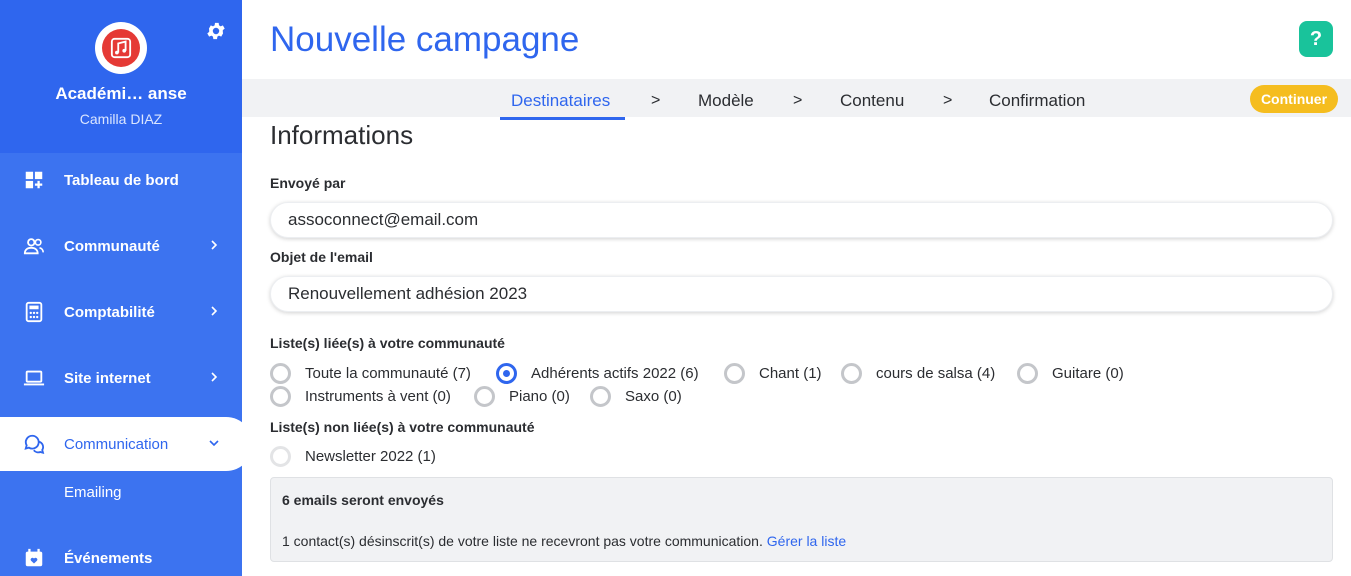  What do you see at coordinates (107, 378) in the screenshot?
I see `sidebar-item-label: Site internet` at bounding box center [107, 378].